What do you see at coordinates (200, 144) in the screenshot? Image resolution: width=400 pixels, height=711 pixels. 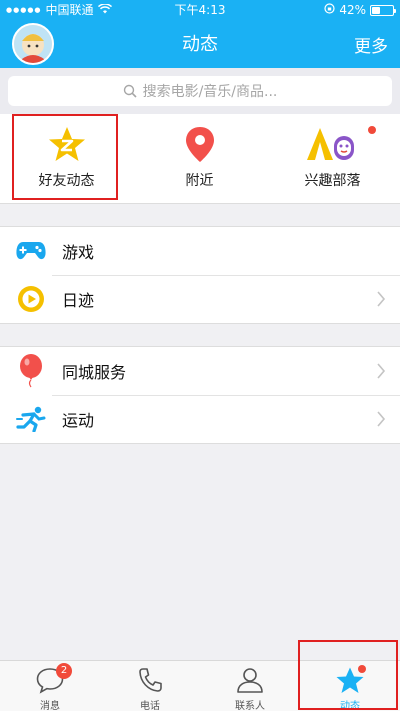 I see `location-pin-icon` at bounding box center [200, 144].